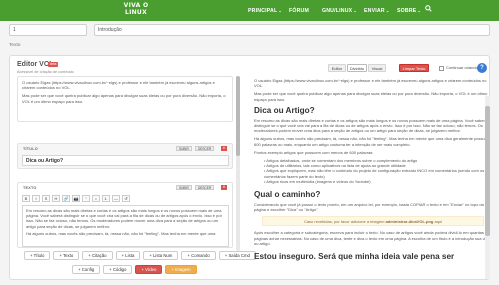  I want to click on nav-item-enviar: ENVIAR ⌄, so click(376, 10).